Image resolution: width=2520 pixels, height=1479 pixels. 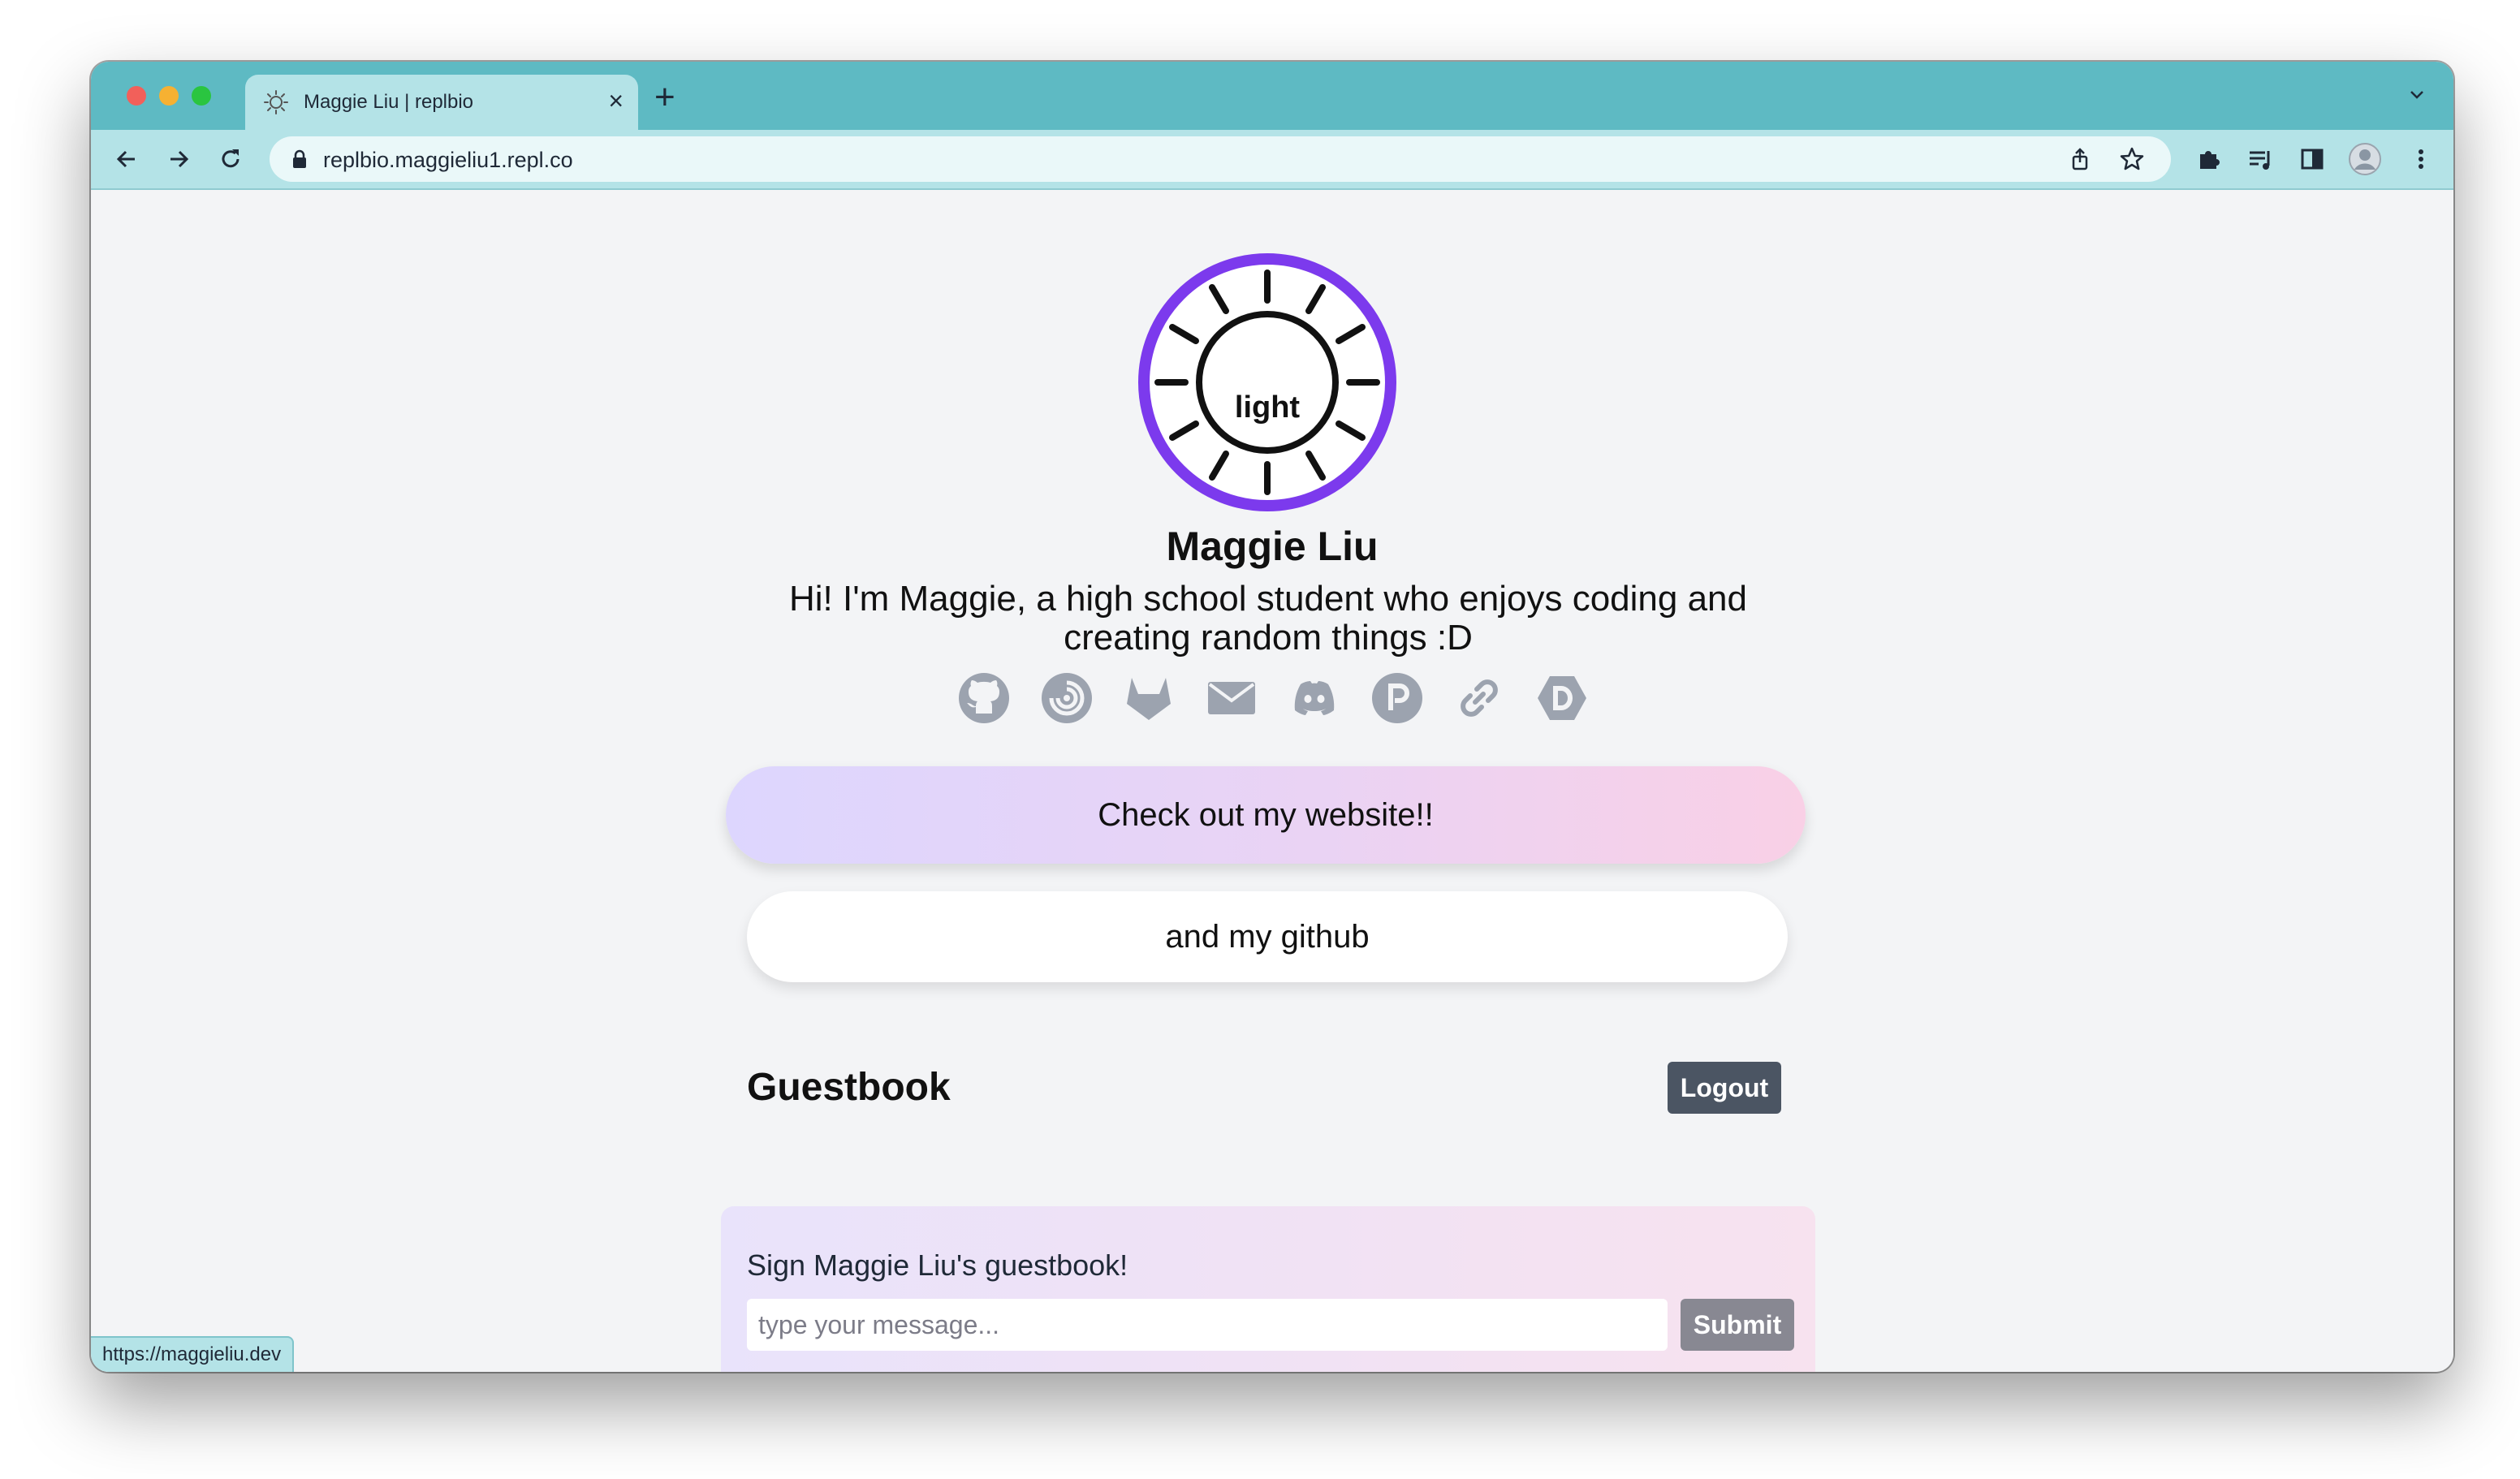 What do you see at coordinates (389, 102) in the screenshot?
I see `tab-title: Maggie Liu | replbio` at bounding box center [389, 102].